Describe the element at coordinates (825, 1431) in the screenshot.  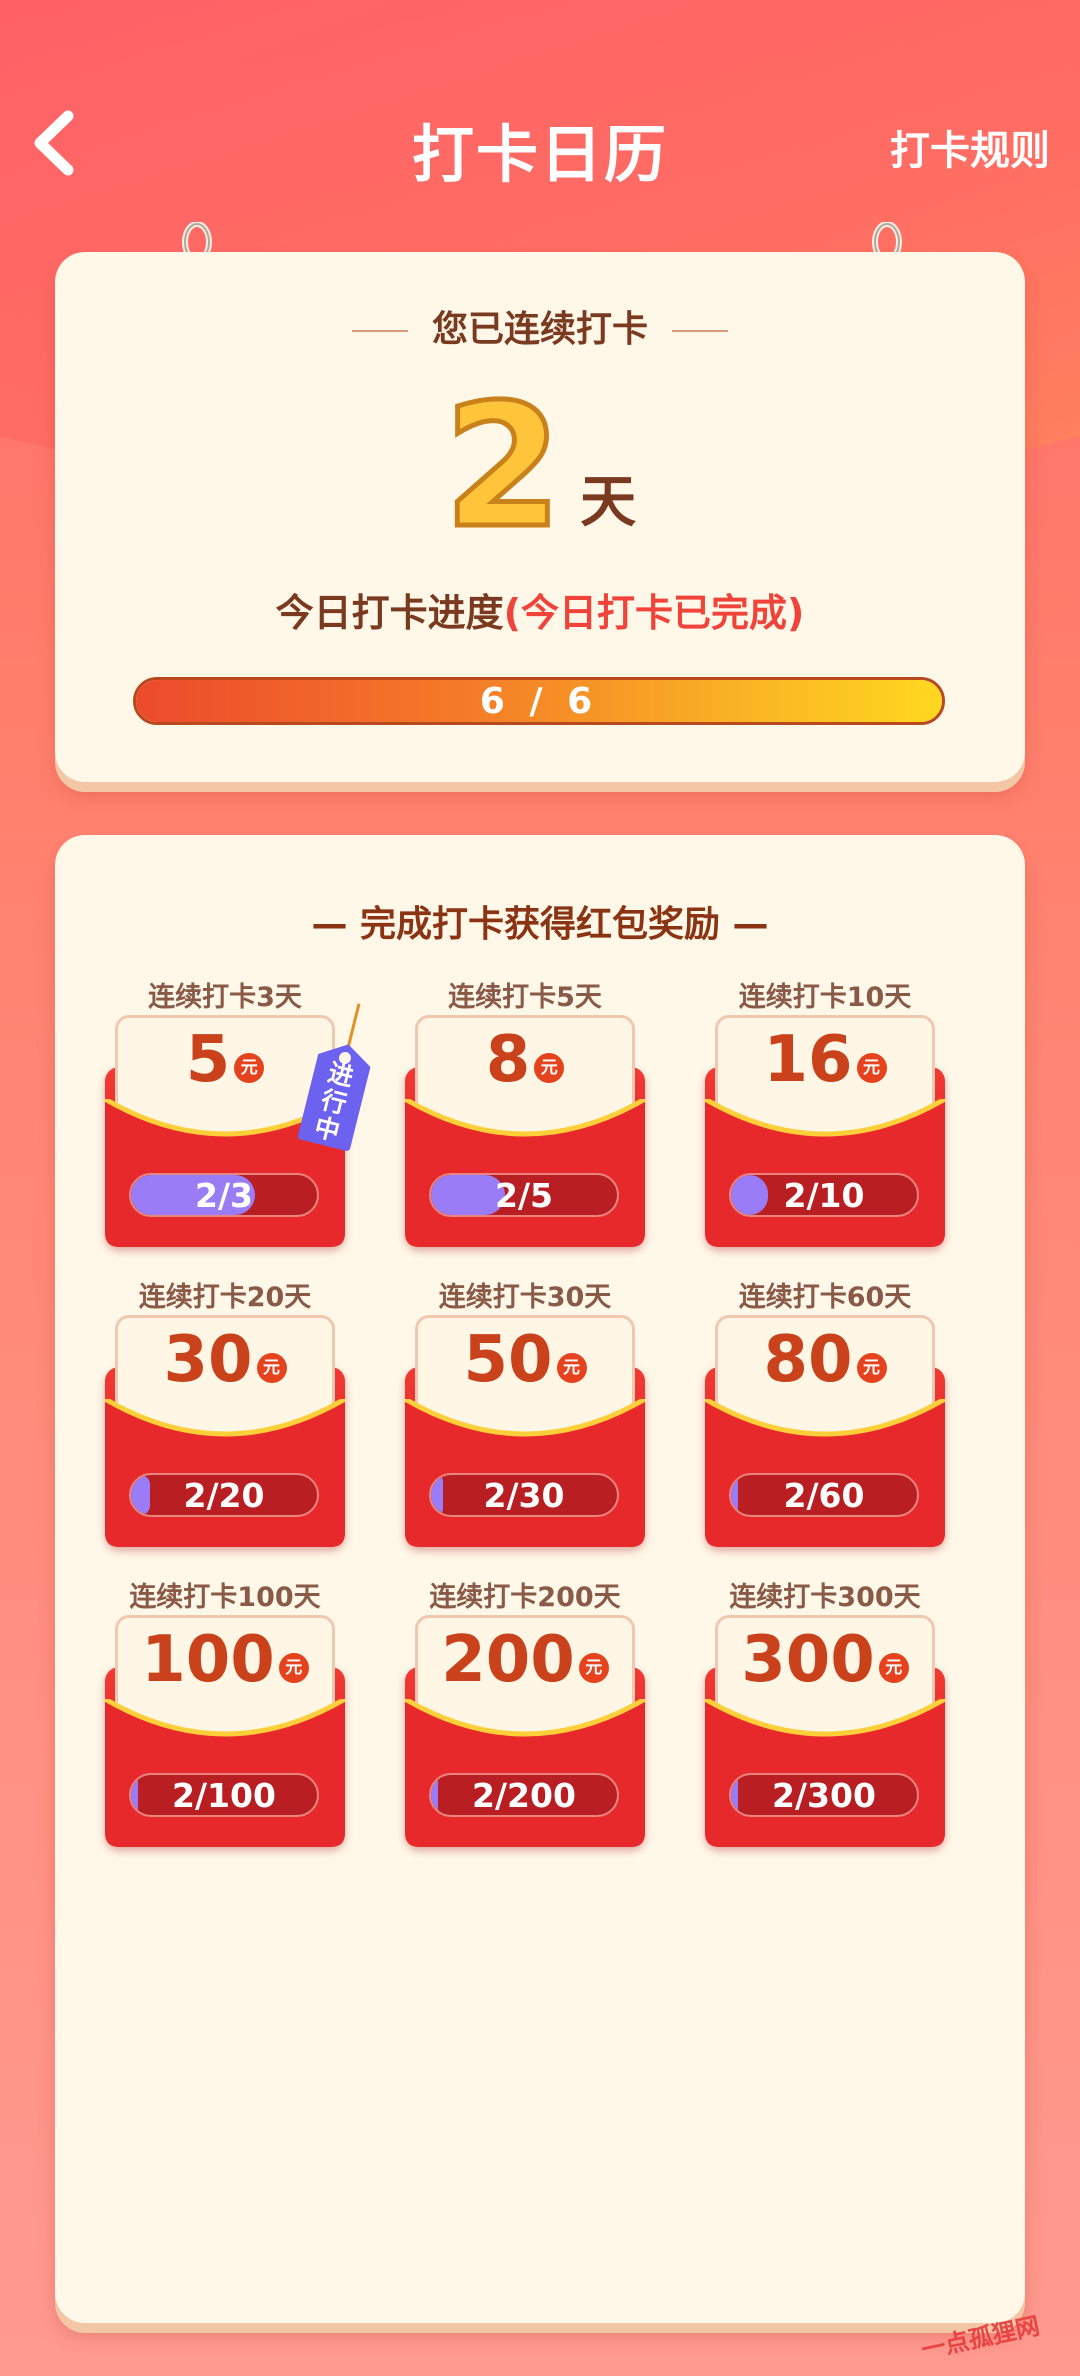
I see `red-envelope: 80 元 2/60` at that location.